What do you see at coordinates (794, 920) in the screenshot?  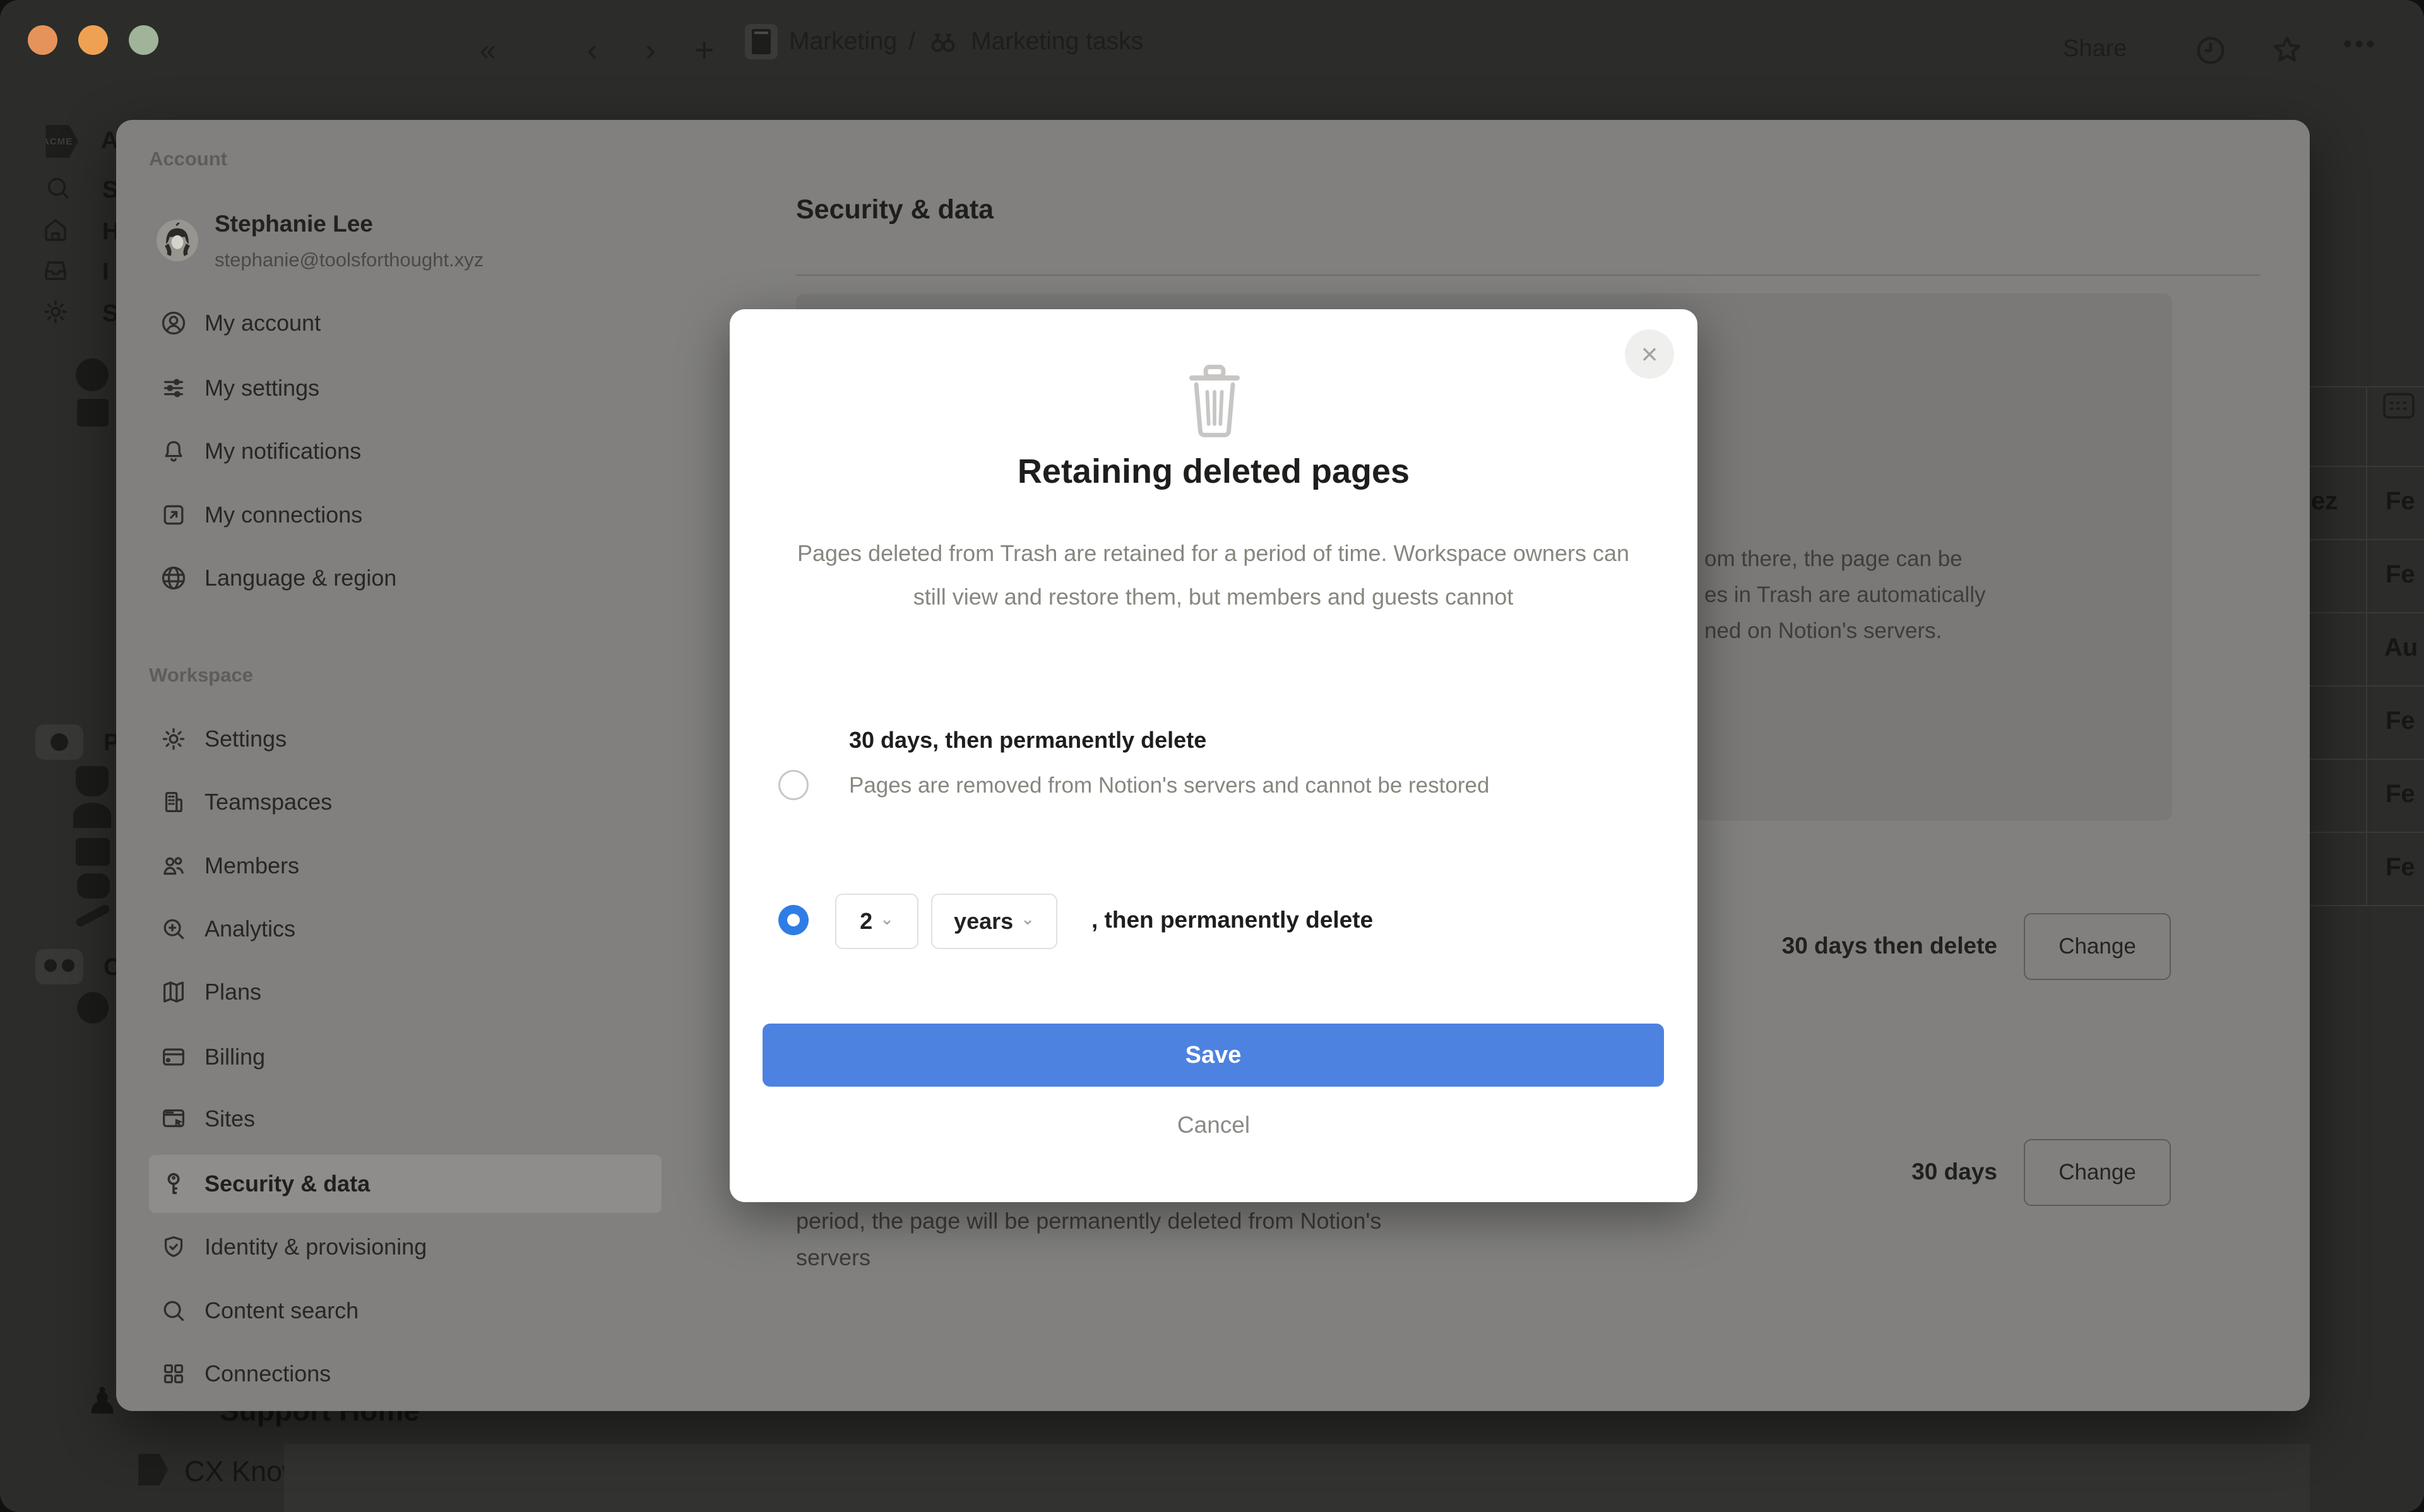 I see `radio-custom-period` at bounding box center [794, 920].